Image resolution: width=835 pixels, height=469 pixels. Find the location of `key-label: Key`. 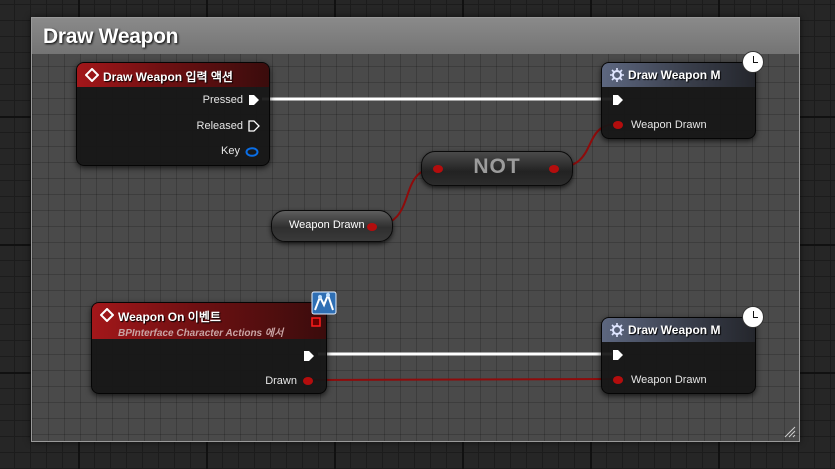

key-label: Key is located at coordinates (230, 151).